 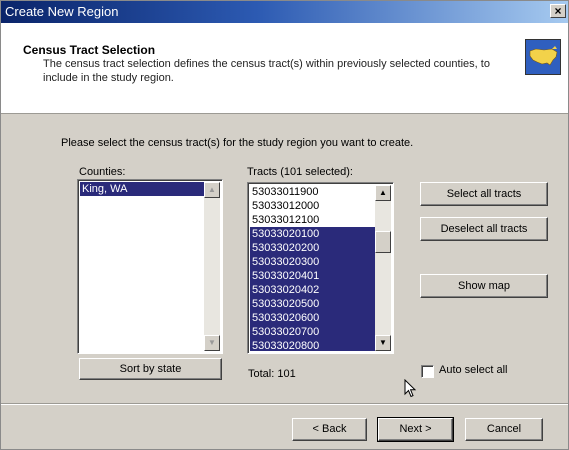 What do you see at coordinates (312, 192) in the screenshot?
I see `list-item: 53033011900` at bounding box center [312, 192].